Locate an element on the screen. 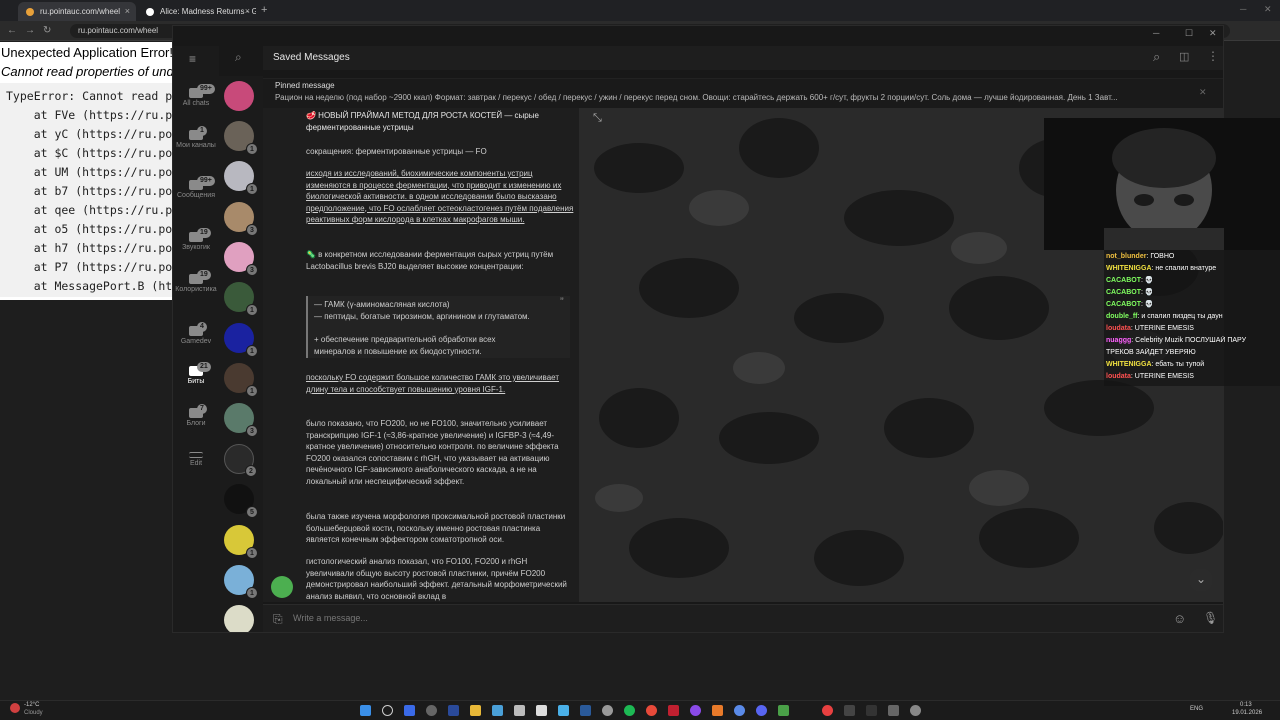  browser-icon is located at coordinates (739, 710).